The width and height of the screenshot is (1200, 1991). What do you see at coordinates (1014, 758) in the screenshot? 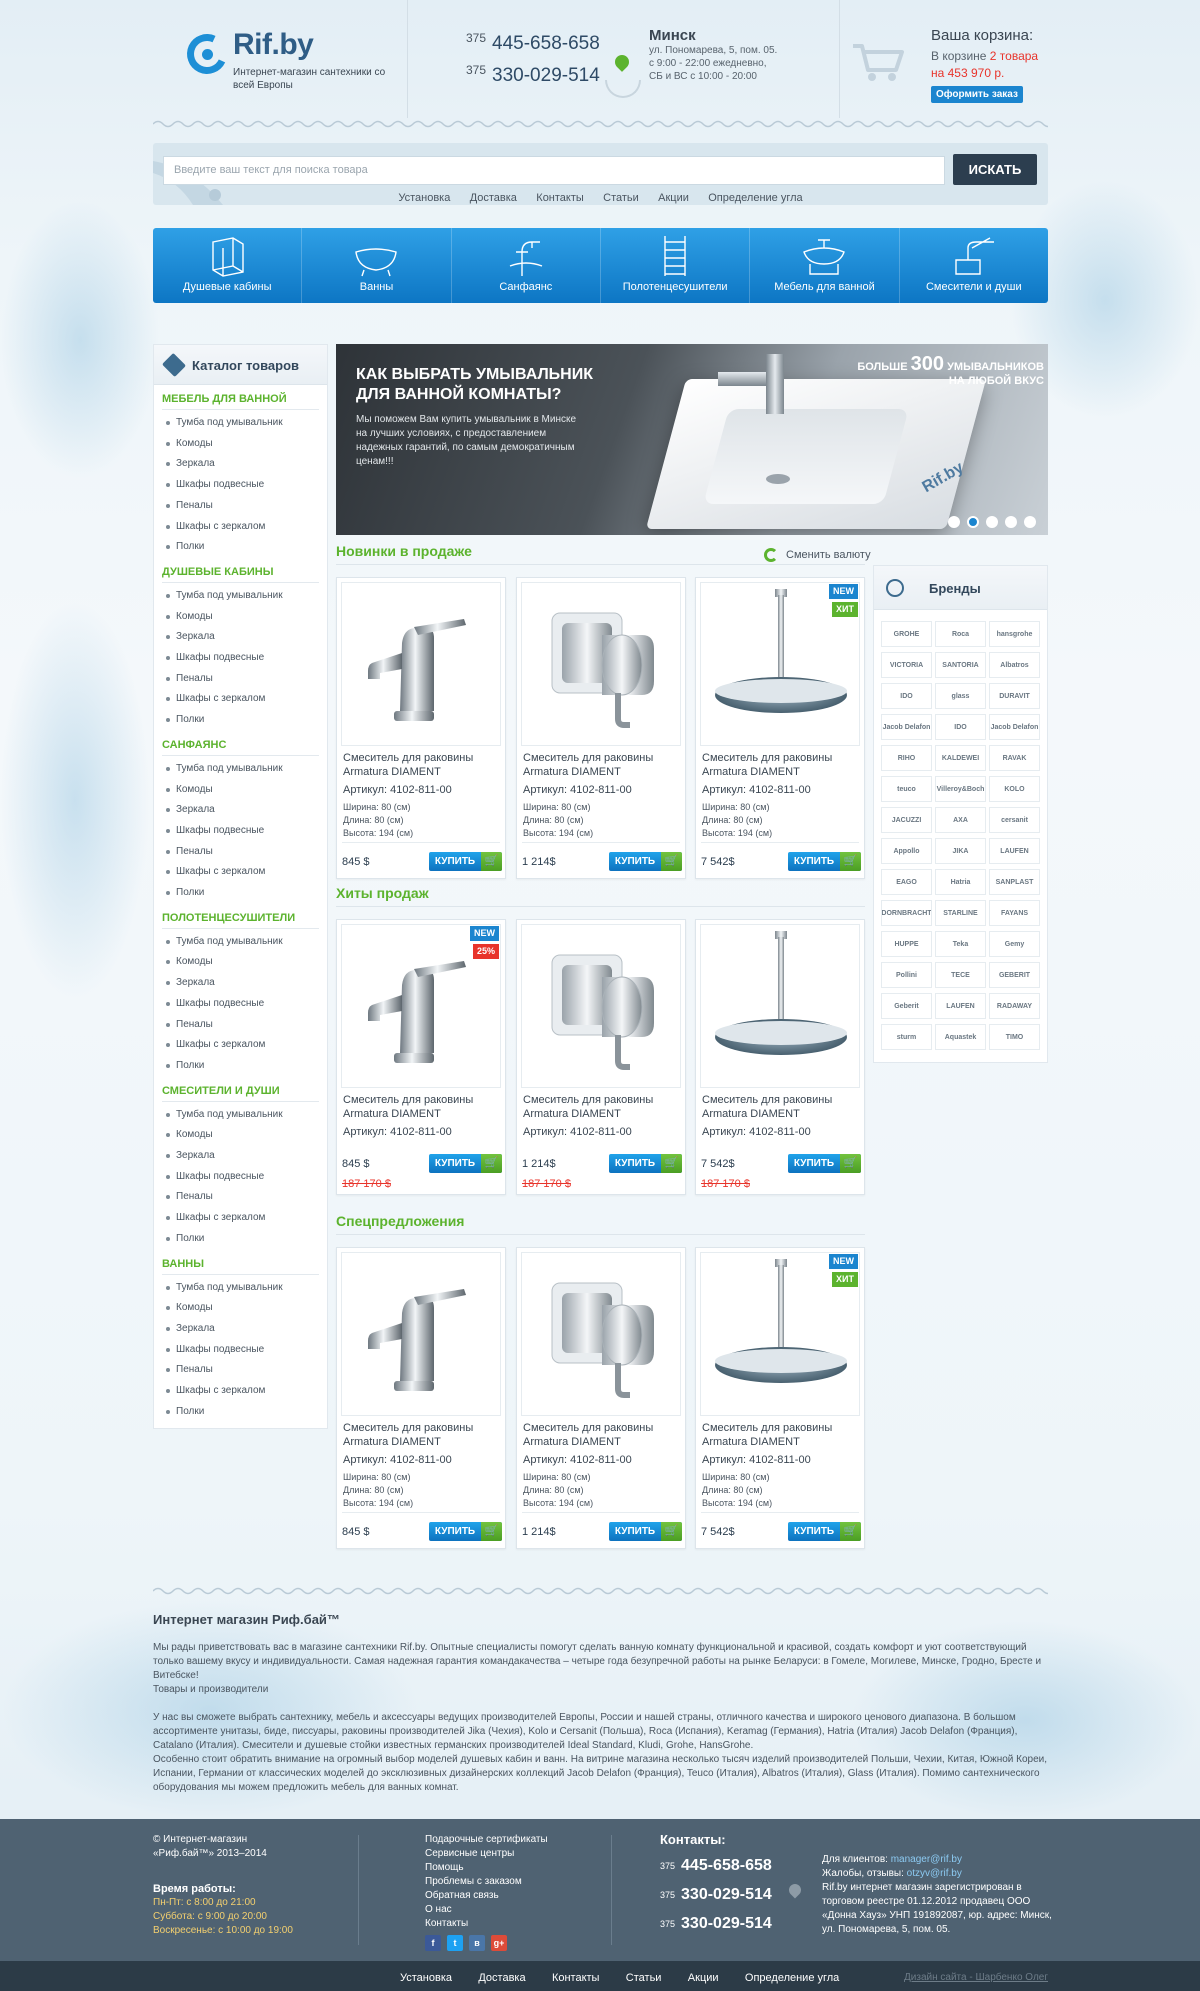
I see `brand-logo: RAVAK` at bounding box center [1014, 758].